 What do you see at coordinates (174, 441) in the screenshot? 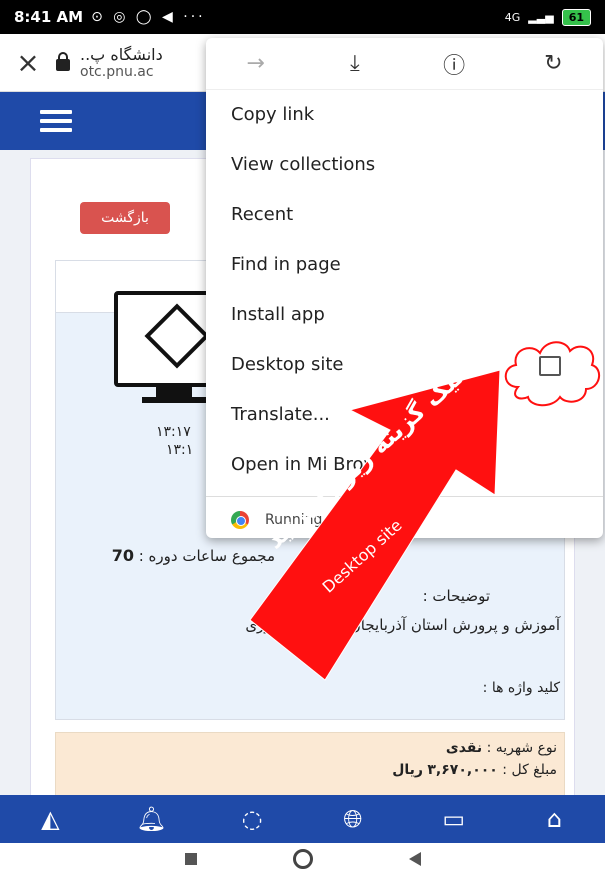
I see `course-times: ۱۳:۱۷ ۱۳:۱` at bounding box center [174, 441].